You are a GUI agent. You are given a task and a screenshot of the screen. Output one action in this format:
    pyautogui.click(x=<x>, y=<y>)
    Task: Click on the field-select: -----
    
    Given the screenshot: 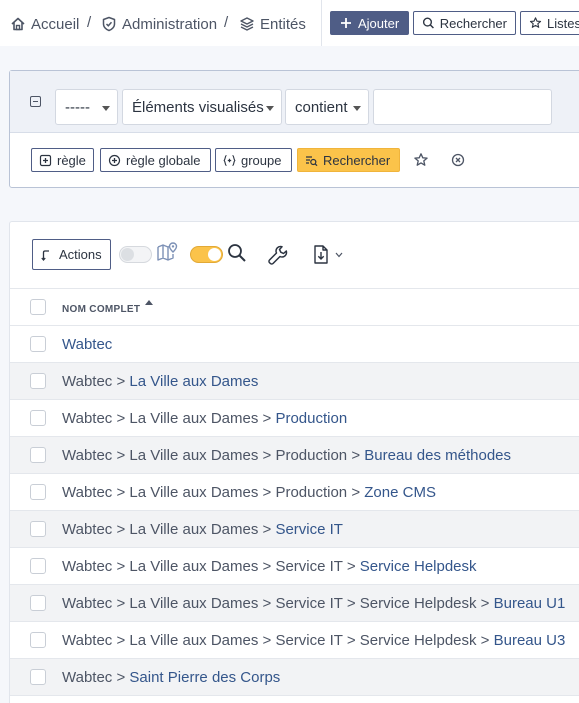 What is the action you would take?
    pyautogui.click(x=86, y=107)
    